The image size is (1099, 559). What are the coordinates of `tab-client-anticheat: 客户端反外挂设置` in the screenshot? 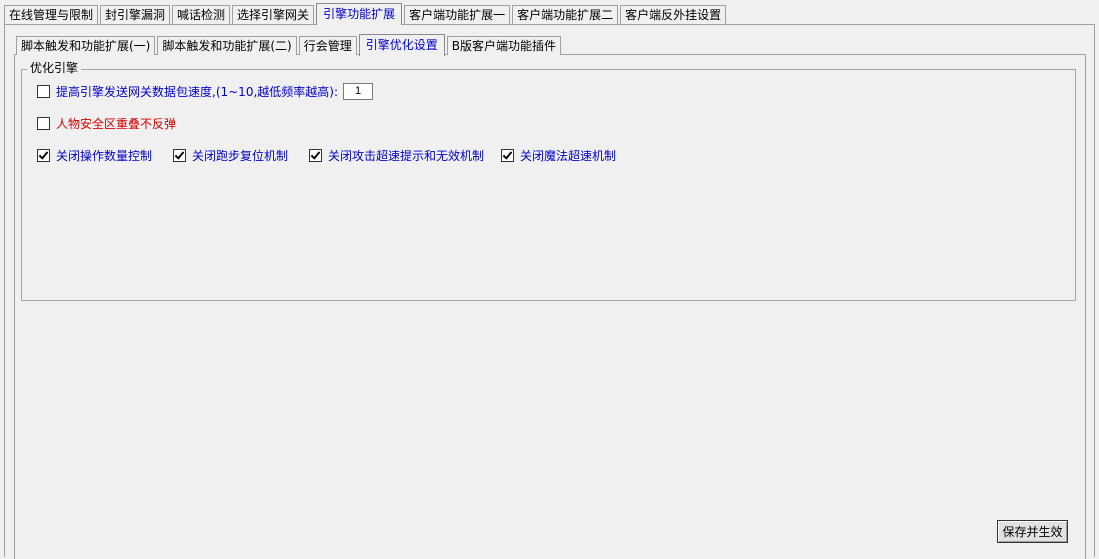 It's located at (673, 14).